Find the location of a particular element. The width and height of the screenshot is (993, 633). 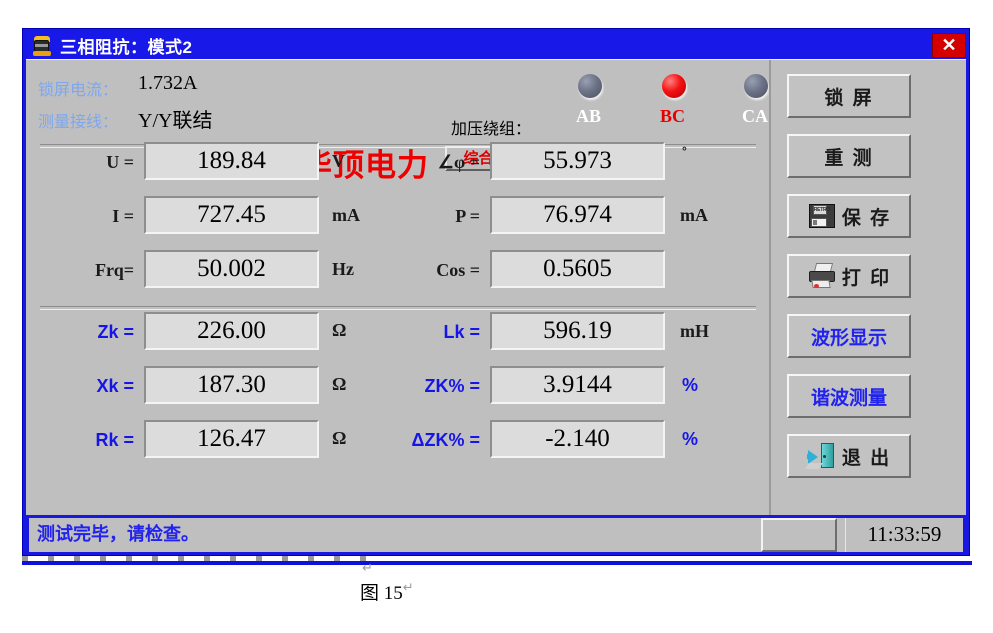

window-title: 三相阻抗：模式2 is located at coordinates (126, 47).